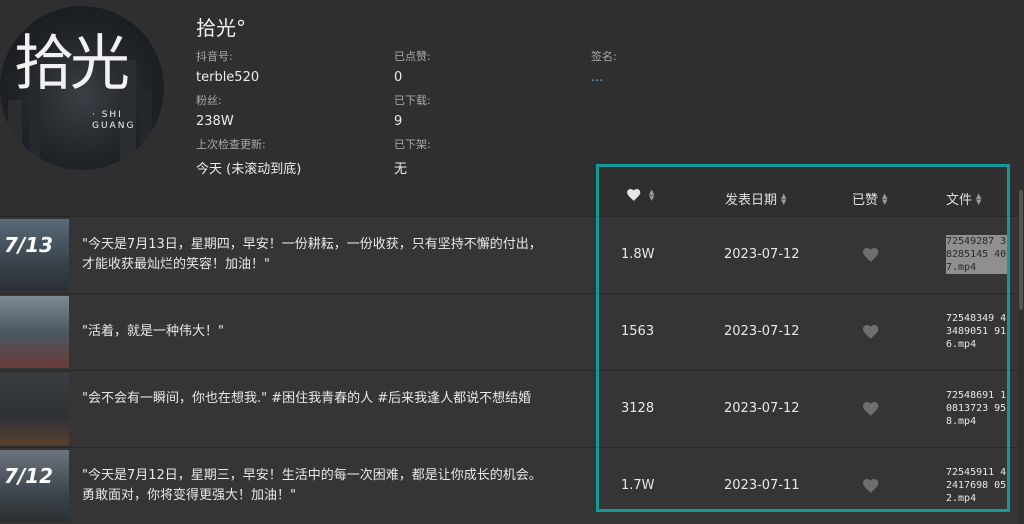  Describe the element at coordinates (29, 245) in the screenshot. I see `thumbnail-date-label: 7/13` at that location.